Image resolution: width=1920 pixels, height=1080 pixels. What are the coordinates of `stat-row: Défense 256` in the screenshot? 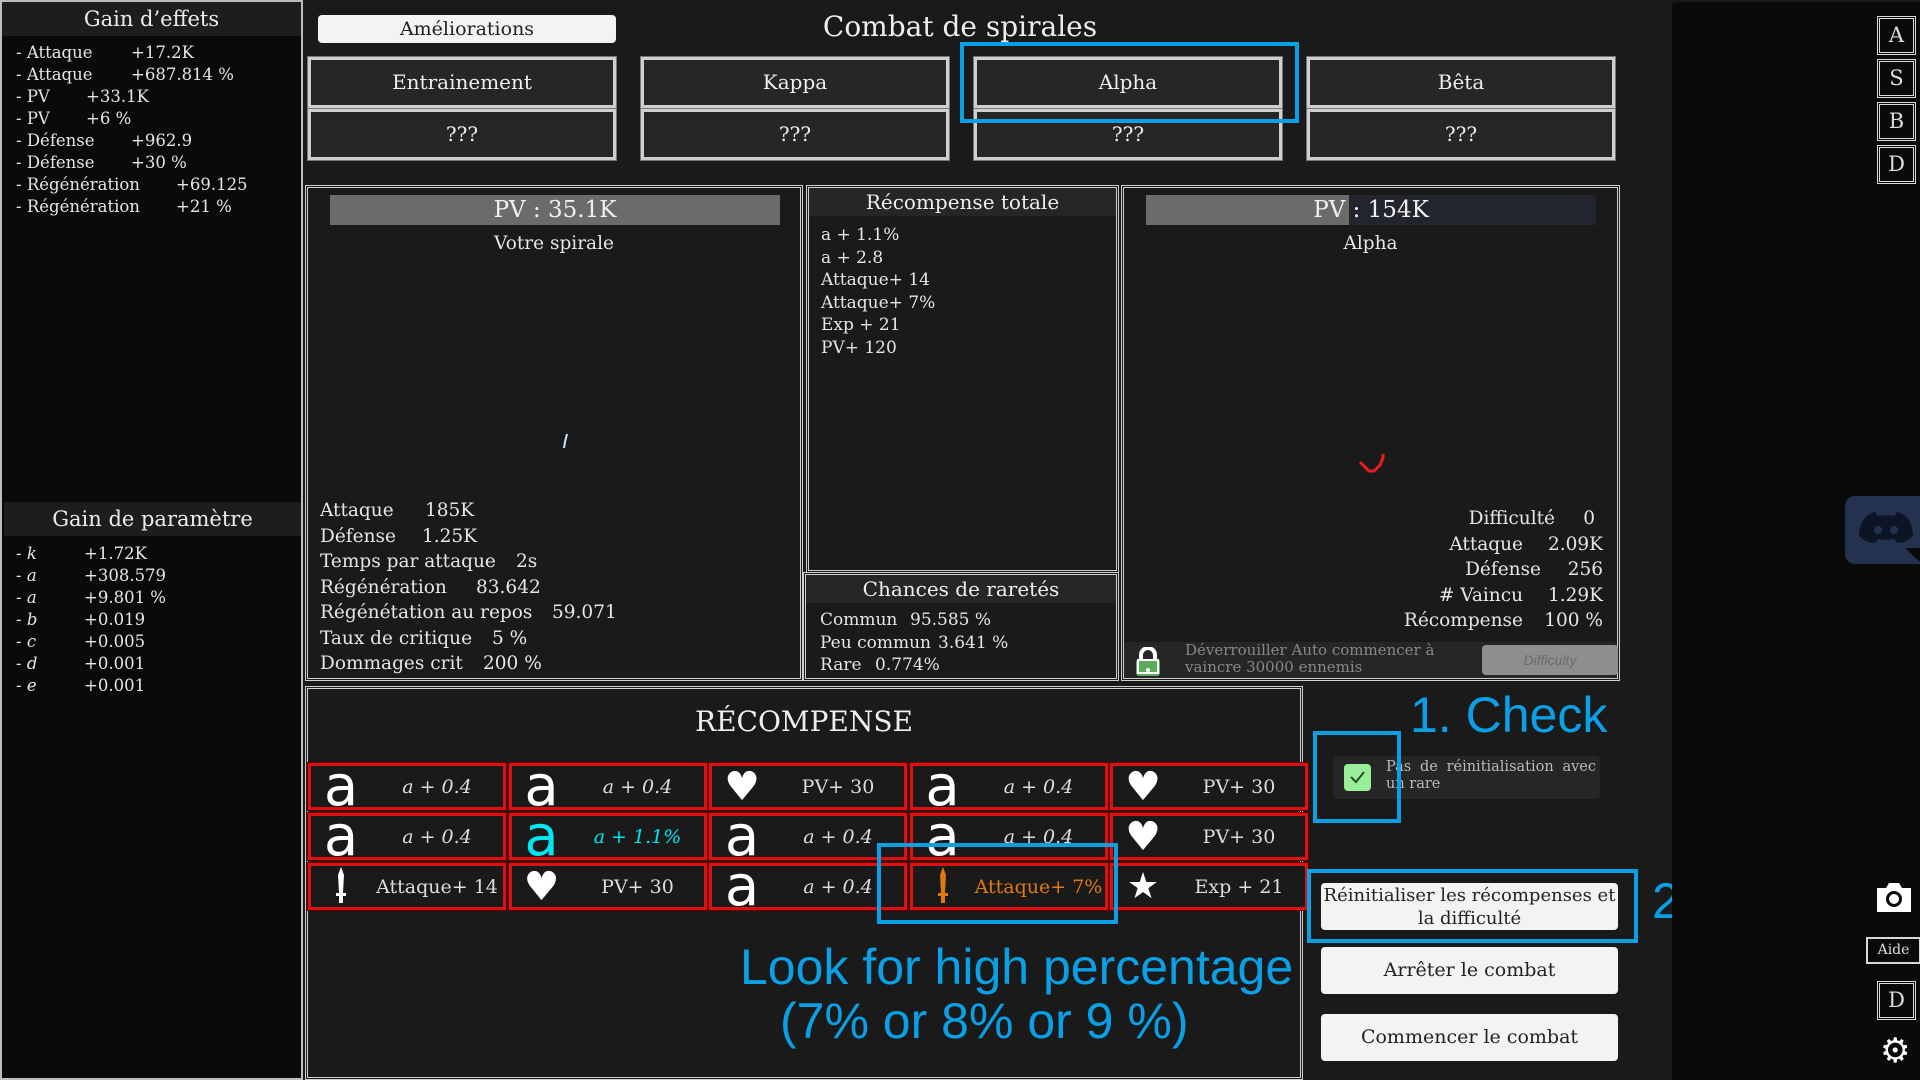 It's located at (1534, 569).